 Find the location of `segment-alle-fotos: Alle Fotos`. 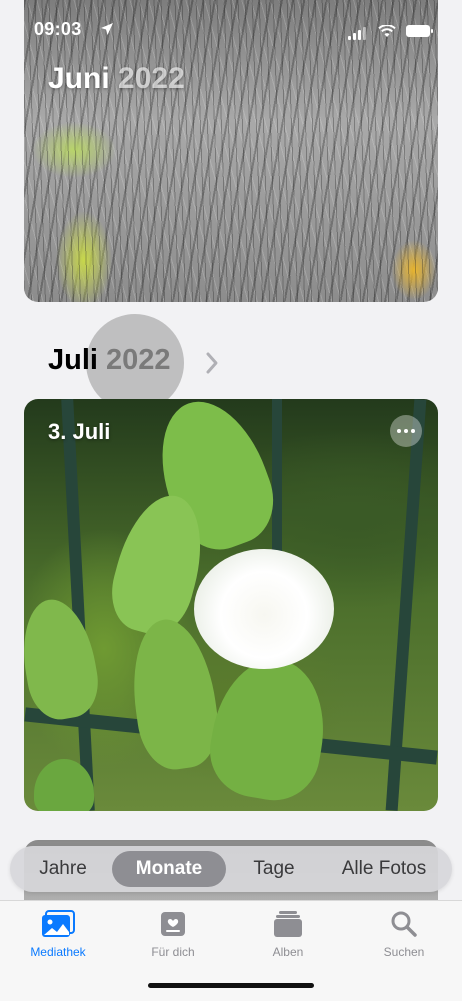

segment-alle-fotos: Alle Fotos is located at coordinates (384, 869).